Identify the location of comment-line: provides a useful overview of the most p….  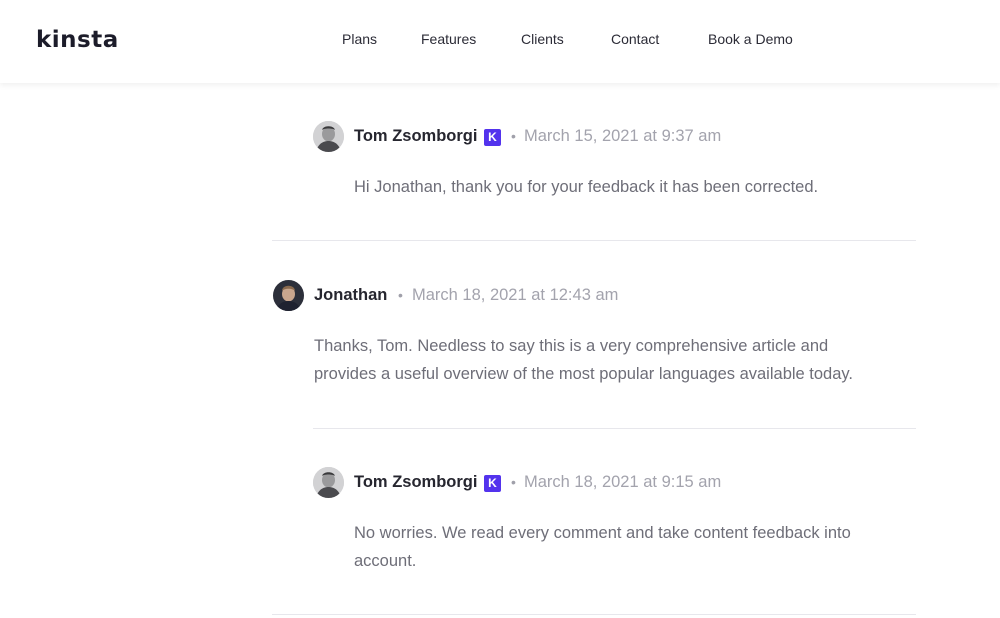
(584, 374).